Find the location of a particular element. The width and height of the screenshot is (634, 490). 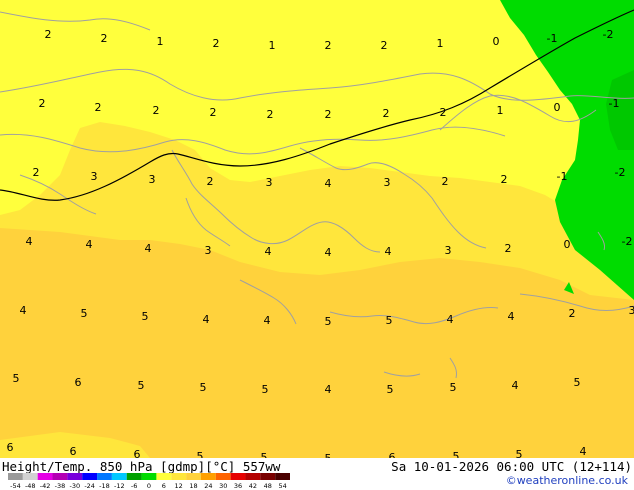

legend-label: -24 is located at coordinates (89, 486).